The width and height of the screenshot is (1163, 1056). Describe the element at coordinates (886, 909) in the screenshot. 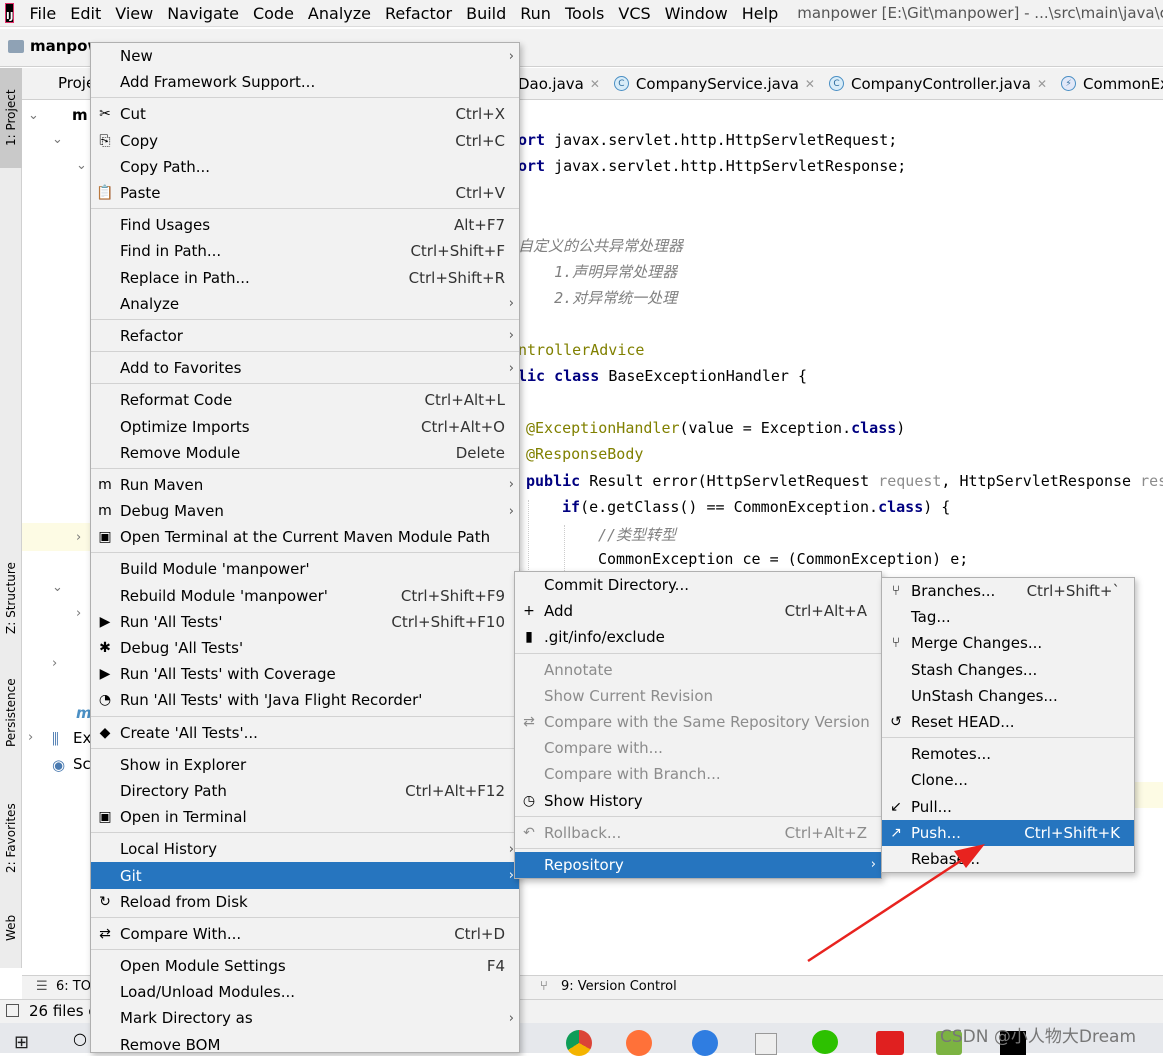

I see `annotation-arrow-line` at that location.